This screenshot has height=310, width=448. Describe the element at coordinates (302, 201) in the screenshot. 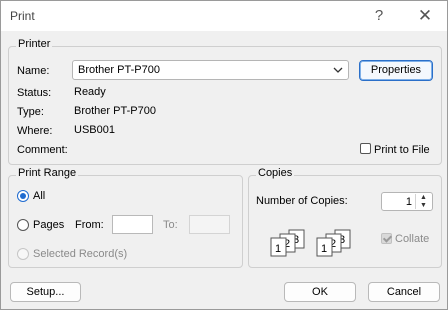

I see `number-of-copies-label: Number of Copies:` at that location.